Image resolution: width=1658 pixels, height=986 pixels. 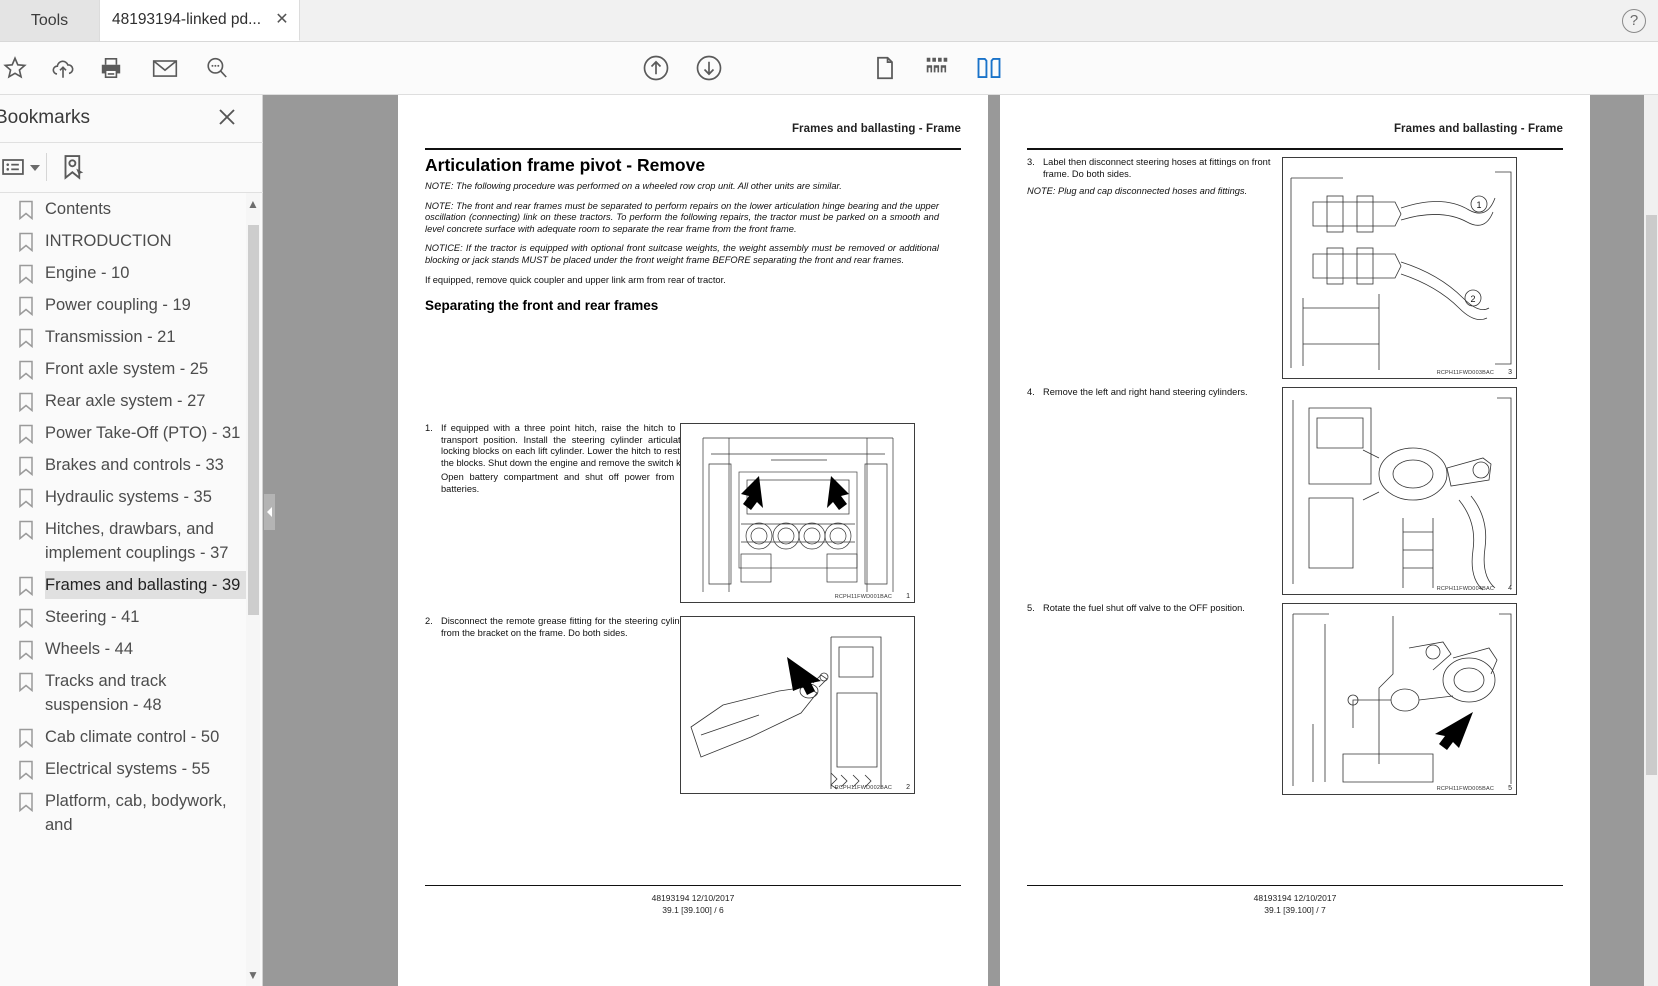 What do you see at coordinates (1510, 588) in the screenshot?
I see `figure-4-number: 4` at bounding box center [1510, 588].